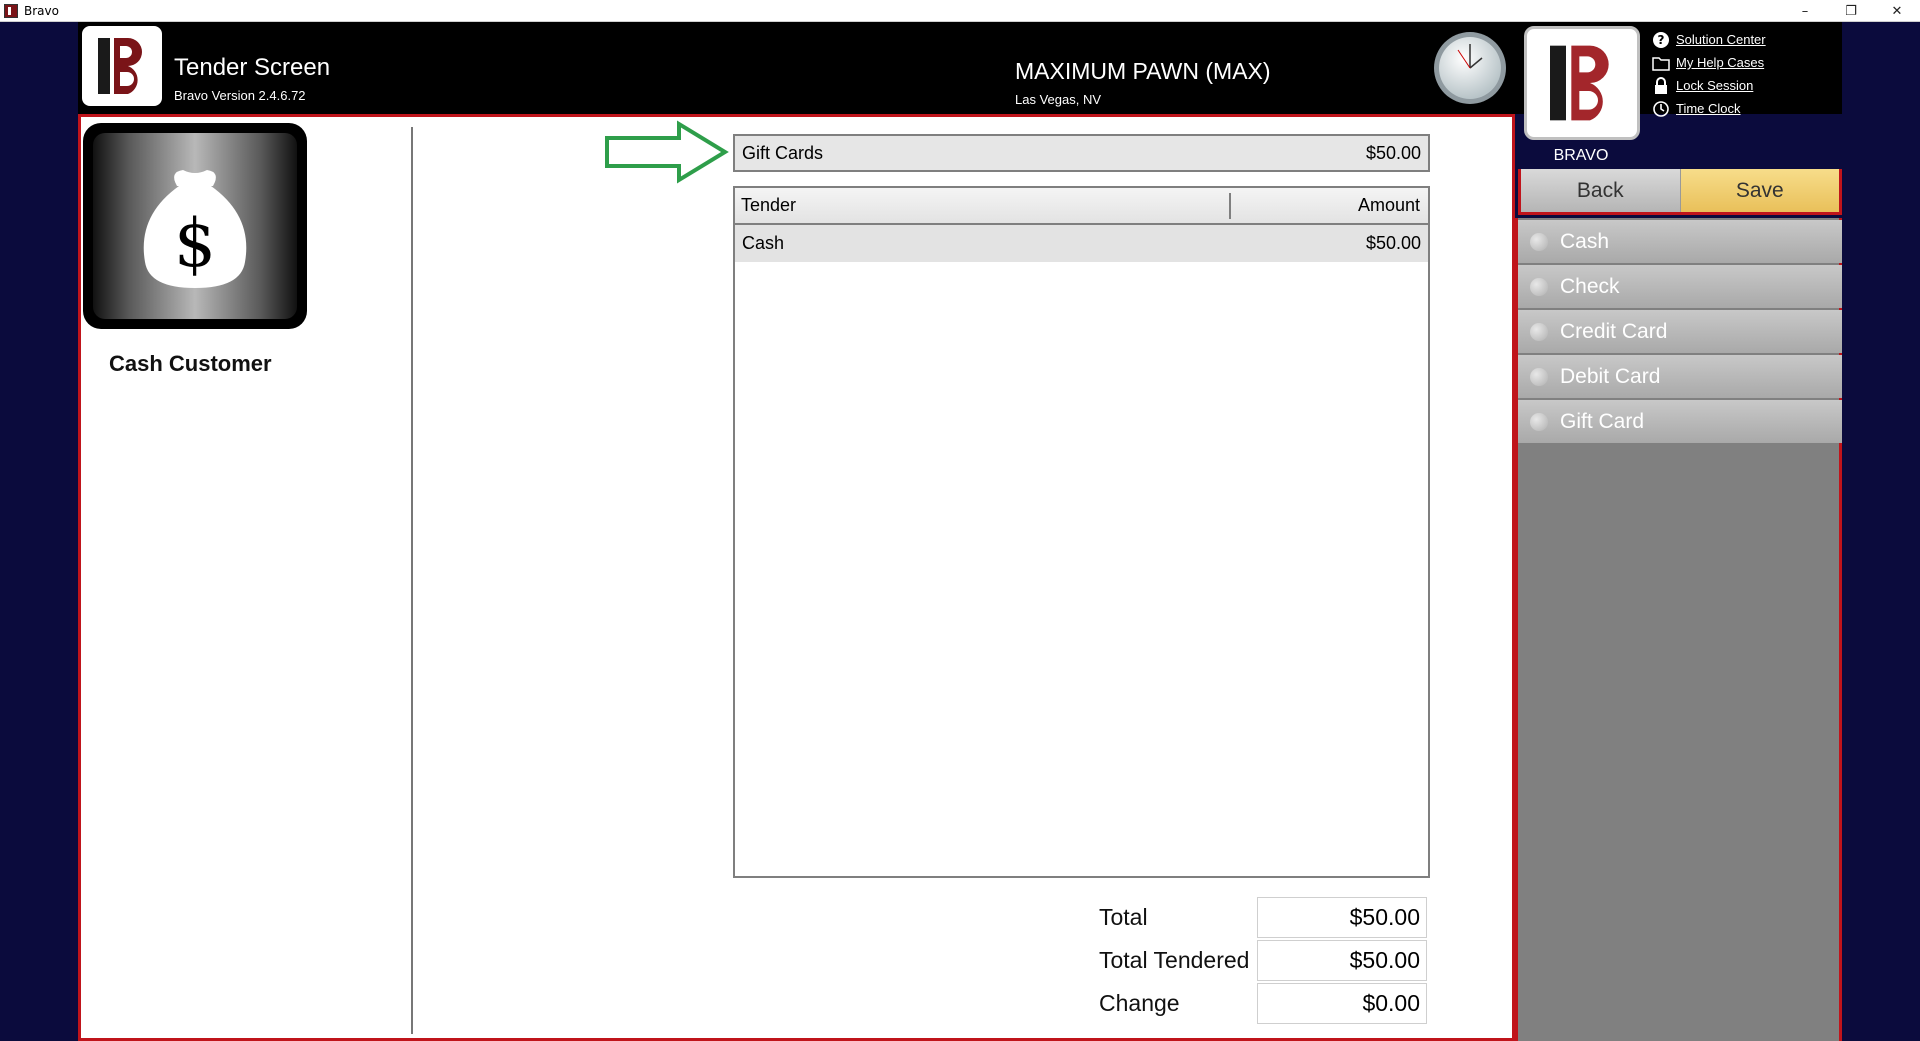 The width and height of the screenshot is (1920, 1041). I want to click on money-bag-icon: $, so click(195, 229).